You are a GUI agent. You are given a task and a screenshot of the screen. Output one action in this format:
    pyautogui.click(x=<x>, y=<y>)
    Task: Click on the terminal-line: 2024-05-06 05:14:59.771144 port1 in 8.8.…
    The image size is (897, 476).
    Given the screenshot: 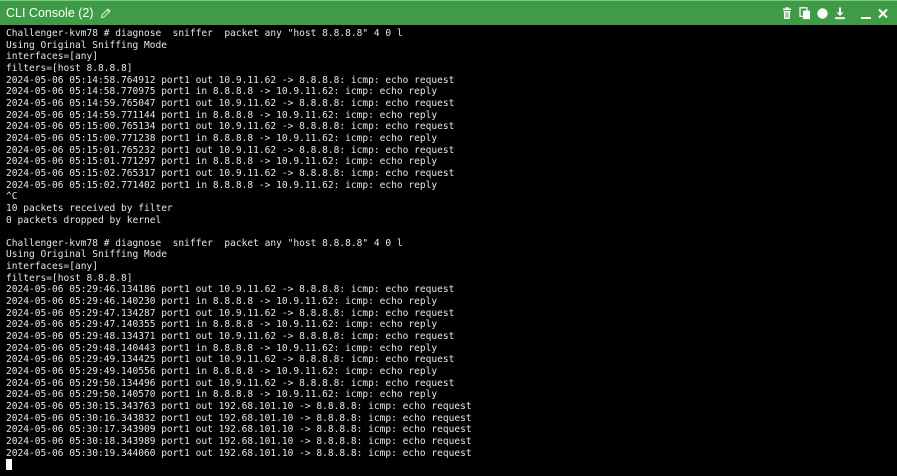 What is the action you would take?
    pyautogui.click(x=222, y=115)
    